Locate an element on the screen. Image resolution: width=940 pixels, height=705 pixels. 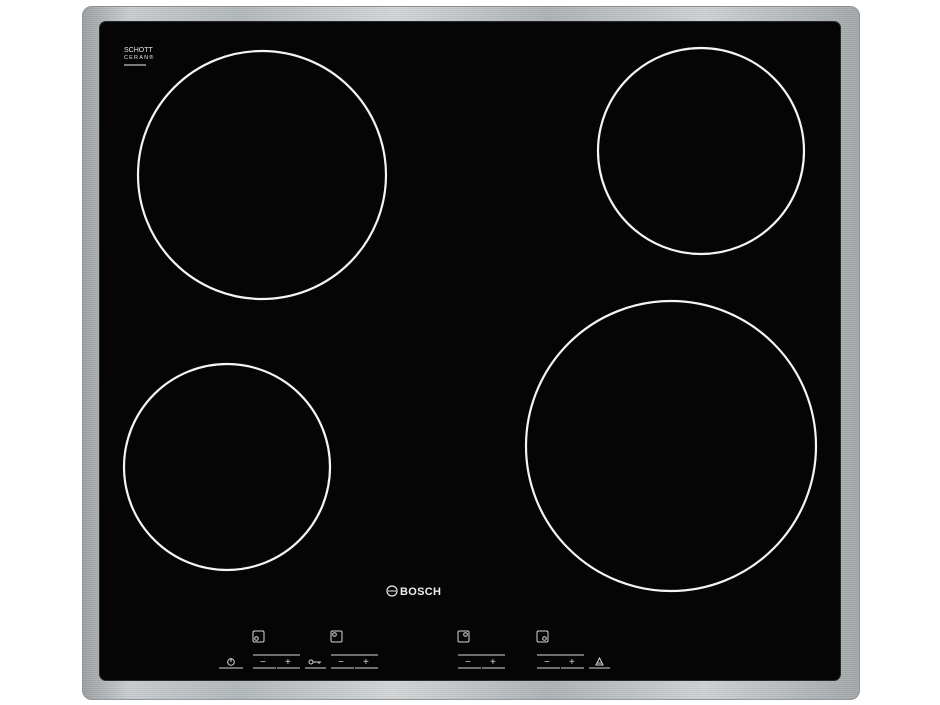
schott-text: SCHOTT is located at coordinates (139, 50).